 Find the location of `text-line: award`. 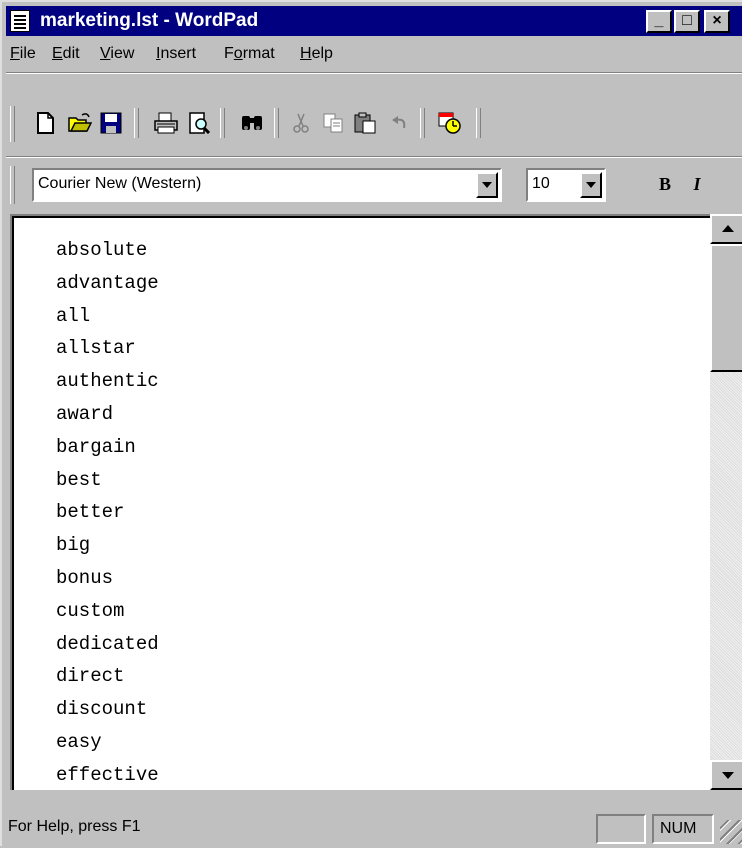

text-line: award is located at coordinates (107, 414).